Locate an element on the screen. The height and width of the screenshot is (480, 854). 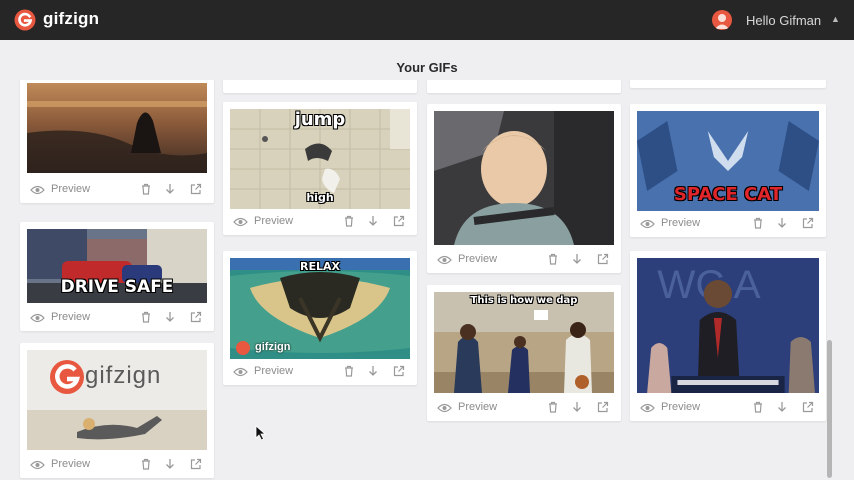
gif-card-relax: RELAX gifzign Preview is located at coordinates (320, 318).